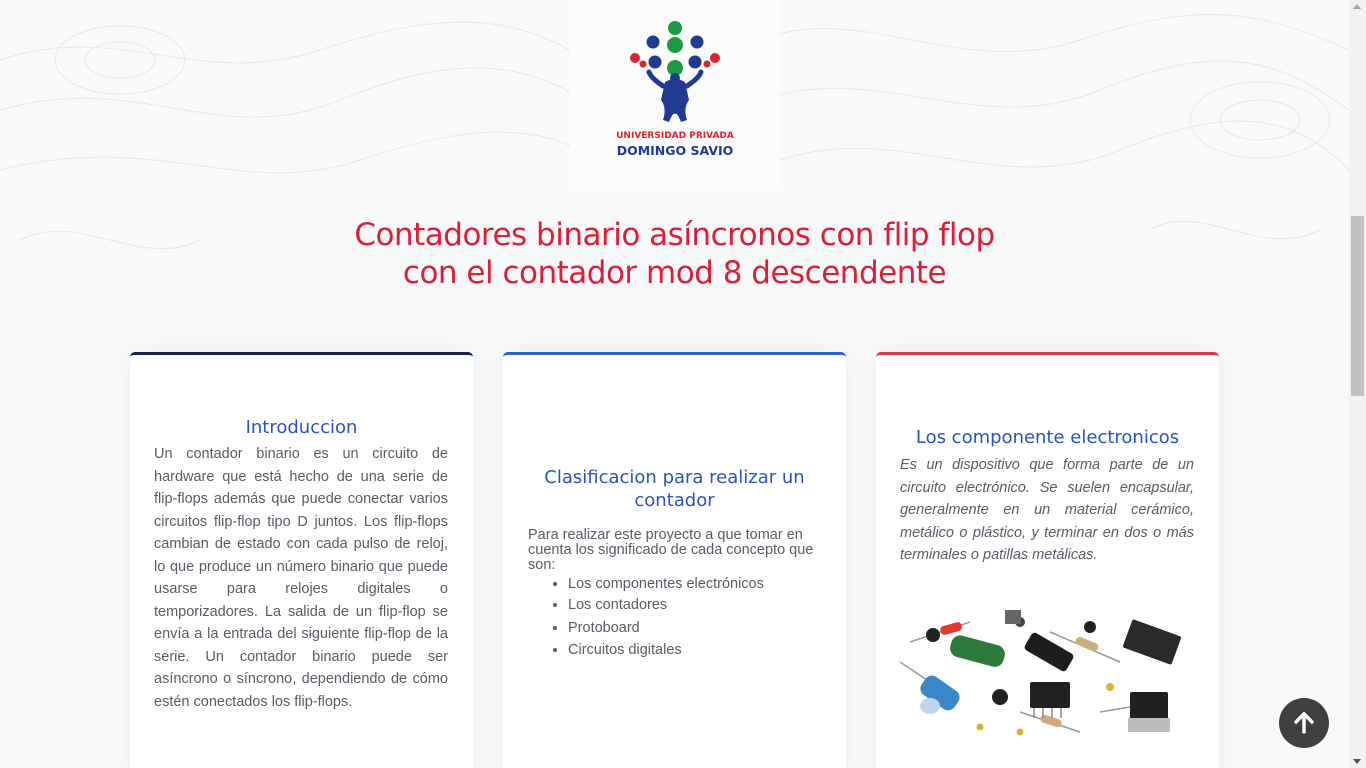 This screenshot has height=768, width=1366. I want to click on scroll-down-arrow-icon, so click(1357, 761).